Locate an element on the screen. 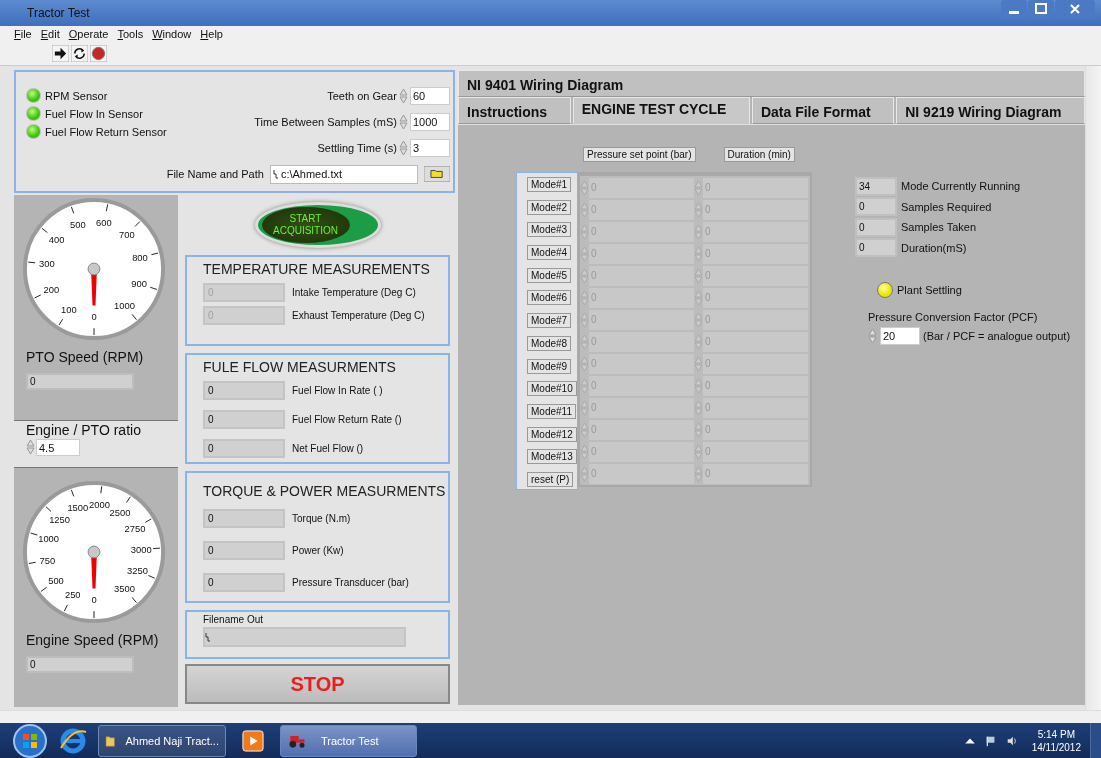  group-title: FULE FLOW MEASURMENTS is located at coordinates (300, 367).